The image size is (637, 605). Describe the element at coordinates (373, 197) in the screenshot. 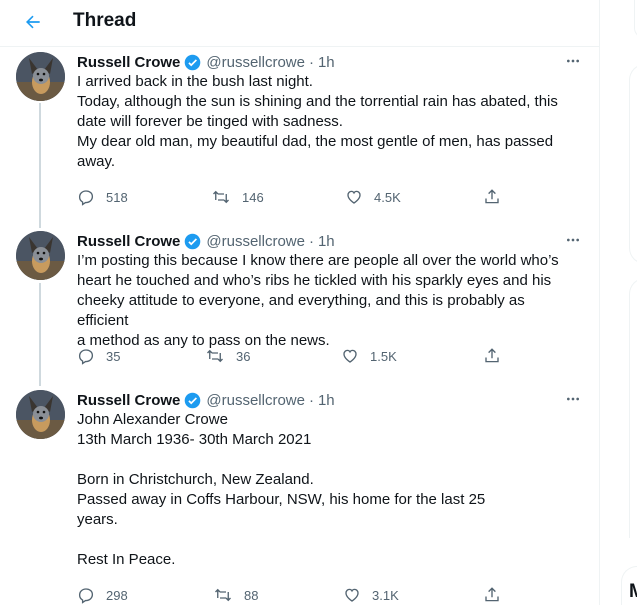

I see `like-button: 4.5K` at that location.